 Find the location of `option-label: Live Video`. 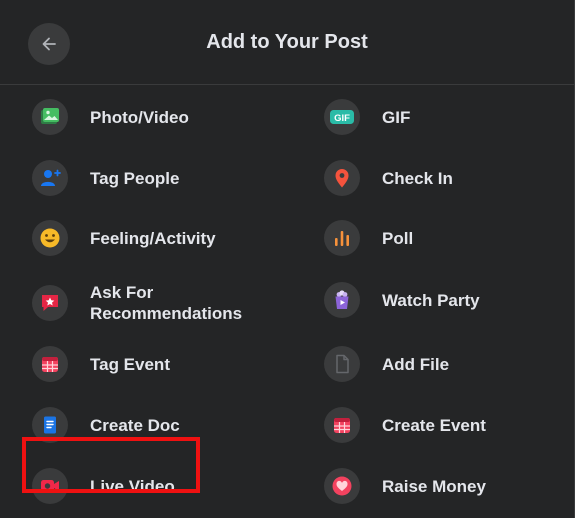

option-label: Live Video is located at coordinates (132, 486).